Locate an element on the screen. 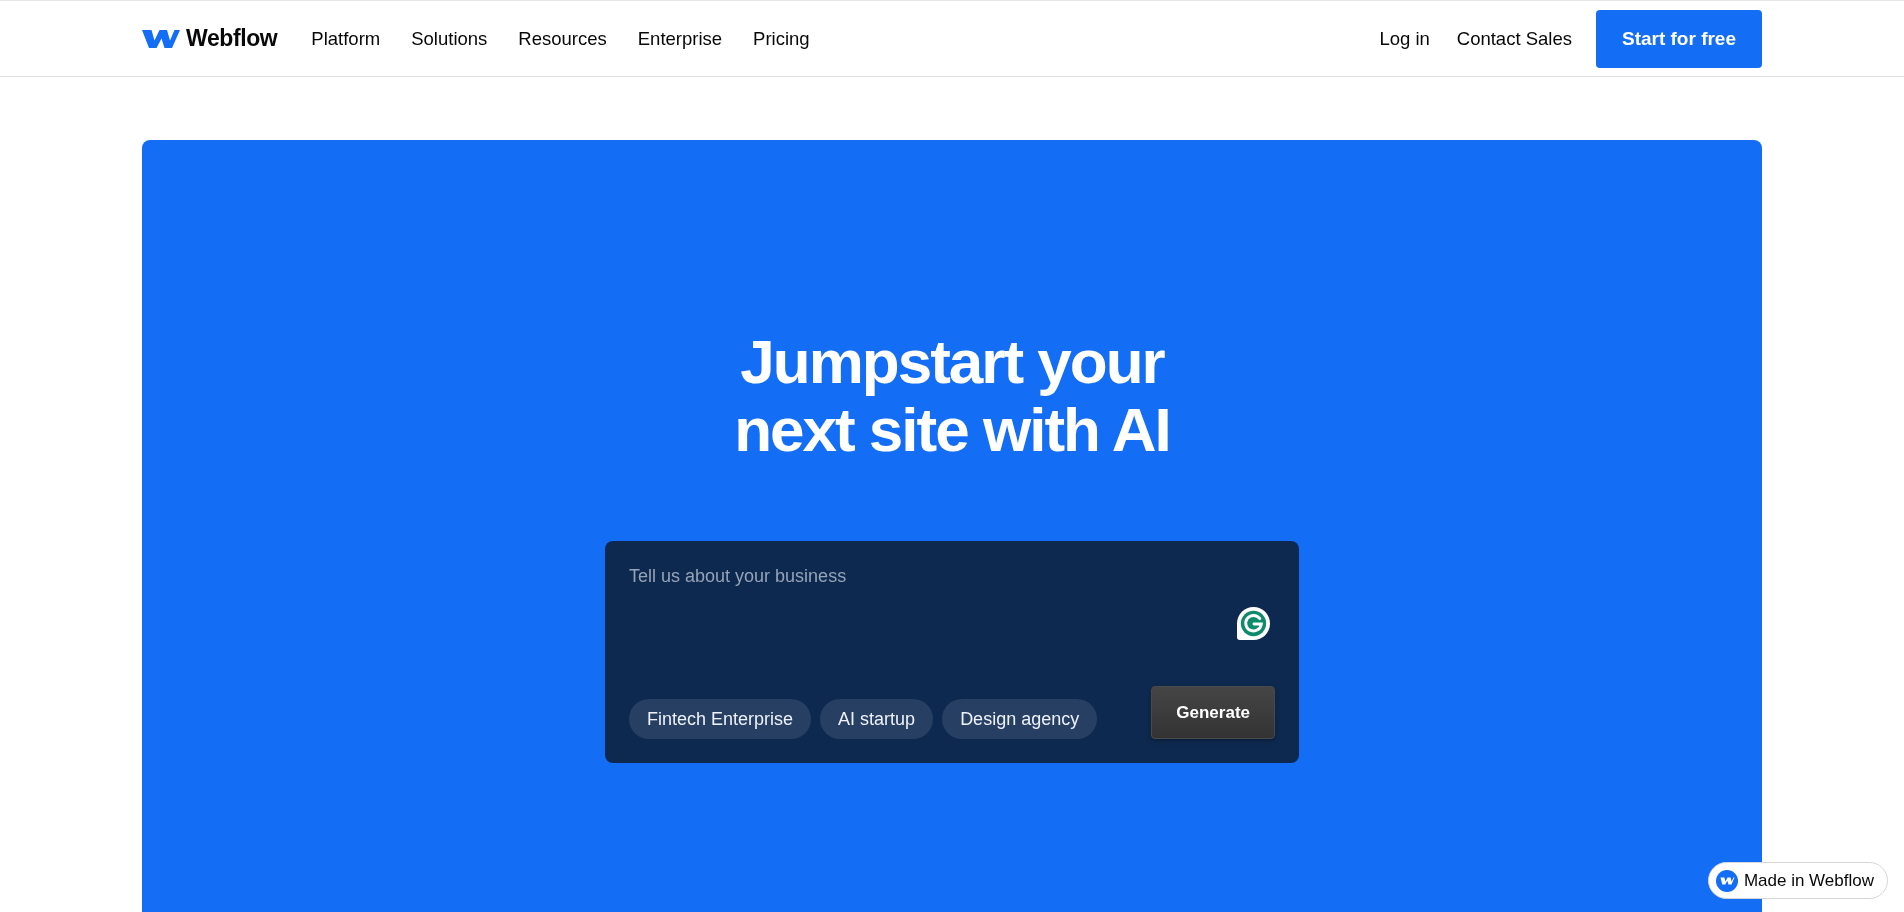  nav-link: Contact Sales is located at coordinates (1514, 38).